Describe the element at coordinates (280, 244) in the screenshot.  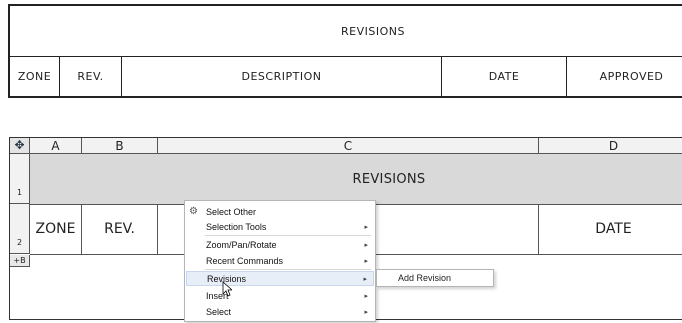
I see `menu-item-zoom-pan-rotate: Zoom/Pan/Rotate ▸` at that location.